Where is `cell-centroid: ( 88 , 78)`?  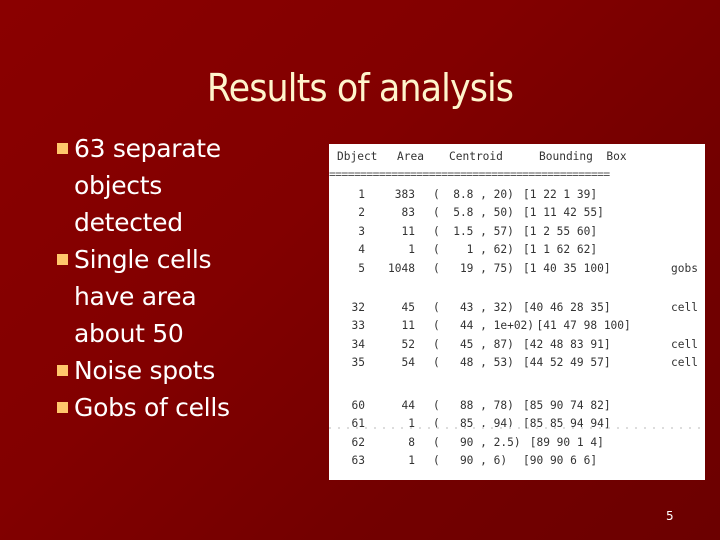
cell-centroid: ( 88 , 78) is located at coordinates (473, 405).